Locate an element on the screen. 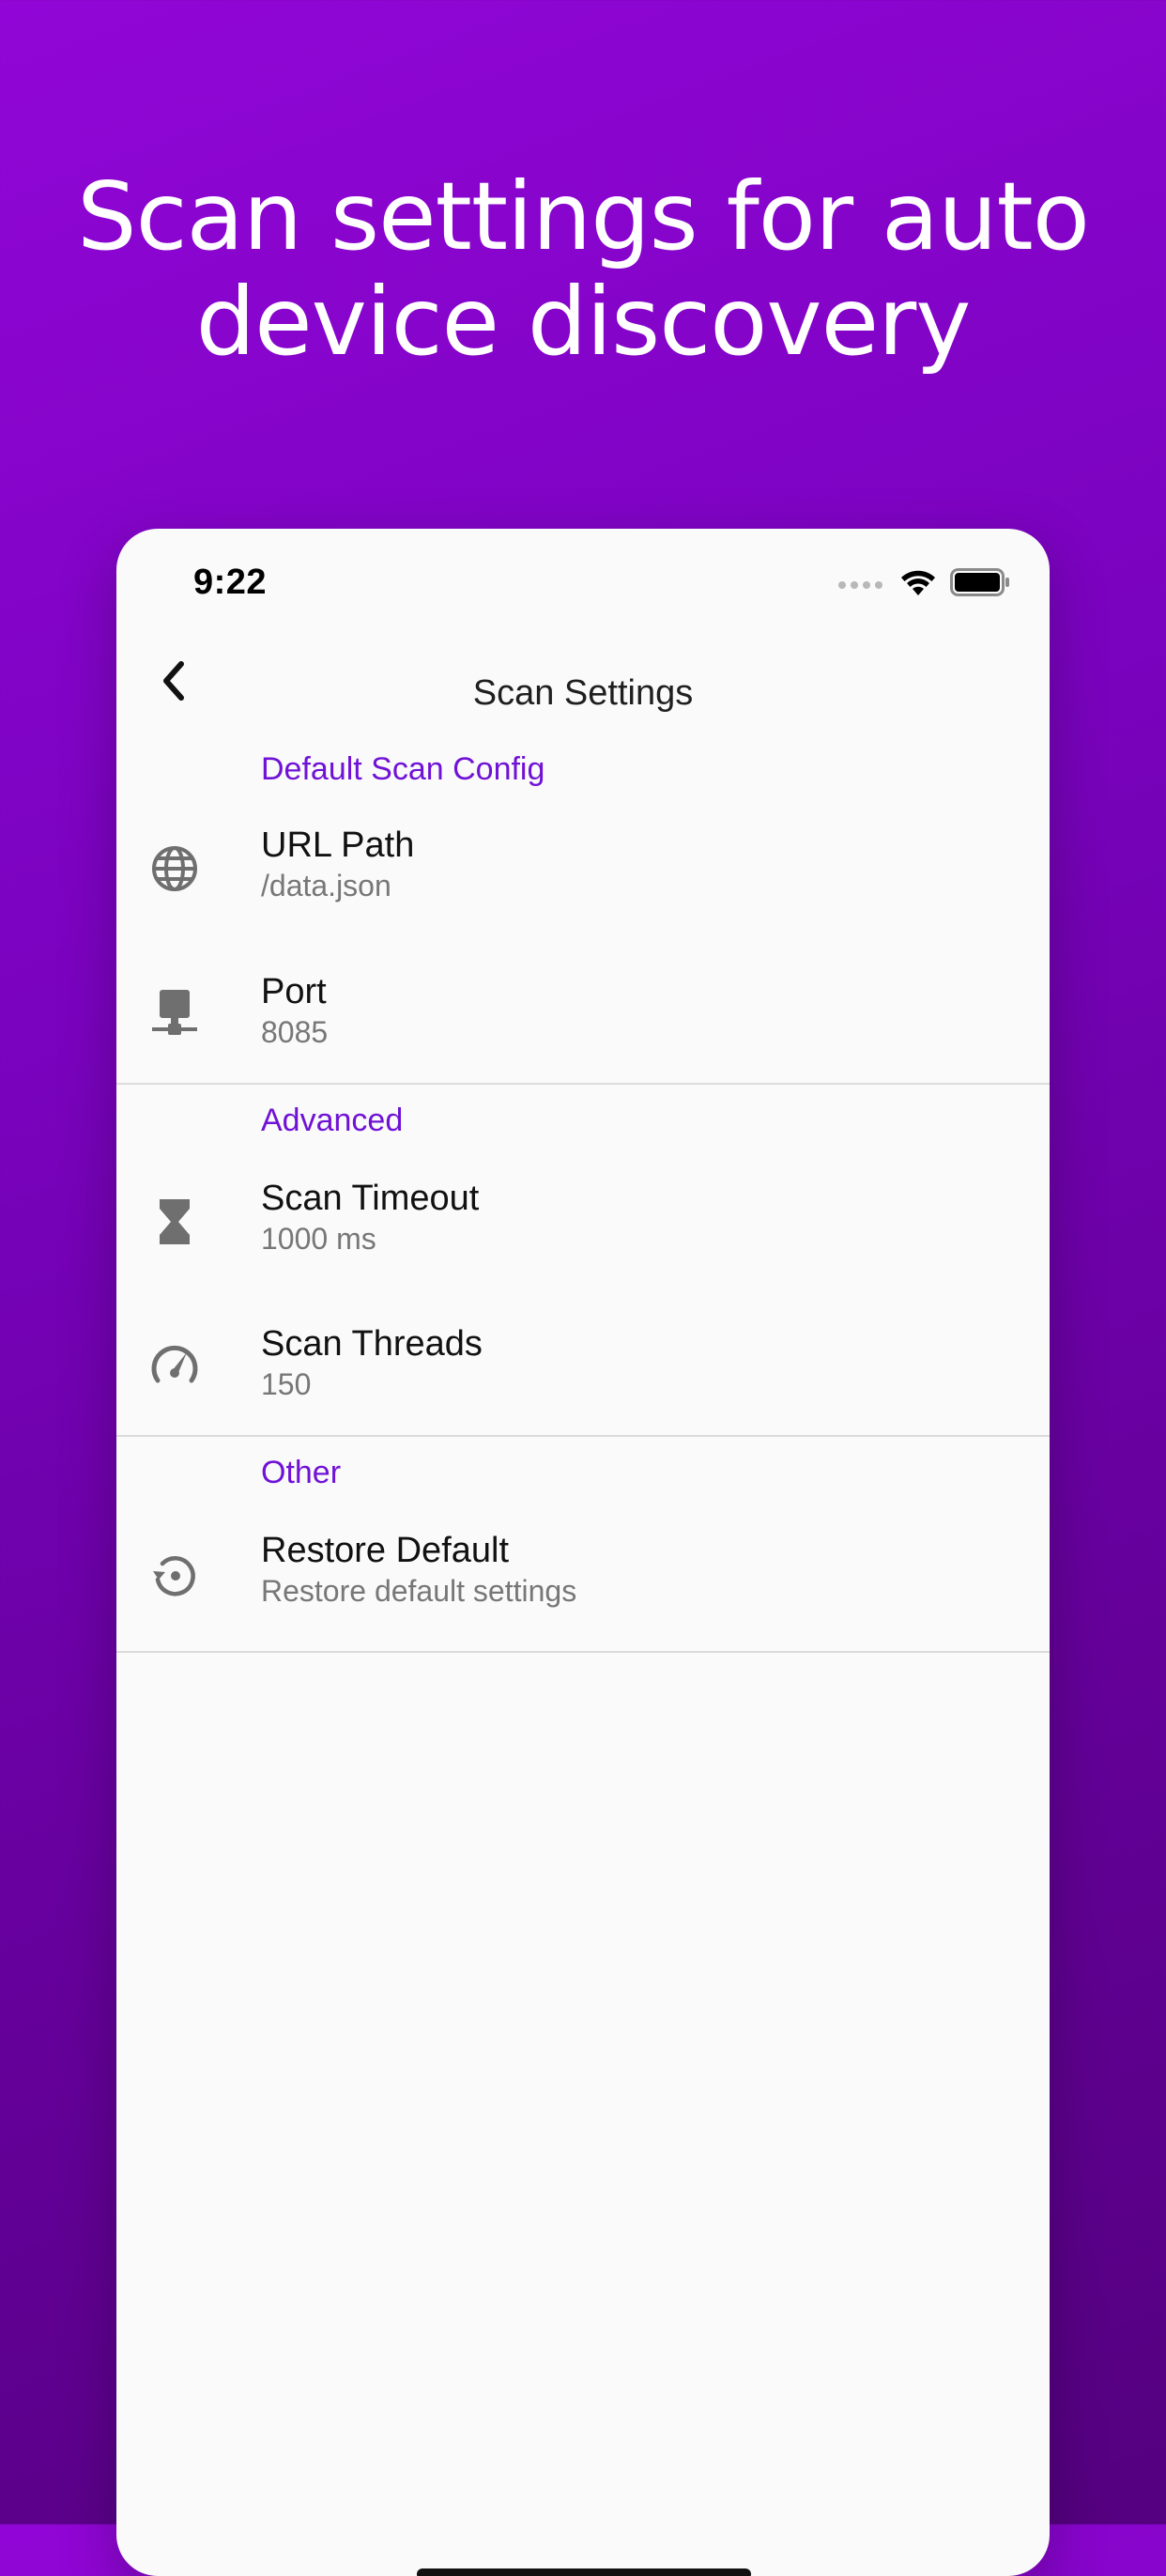 This screenshot has height=2576, width=1166. setting-value: 150 is located at coordinates (286, 1384).